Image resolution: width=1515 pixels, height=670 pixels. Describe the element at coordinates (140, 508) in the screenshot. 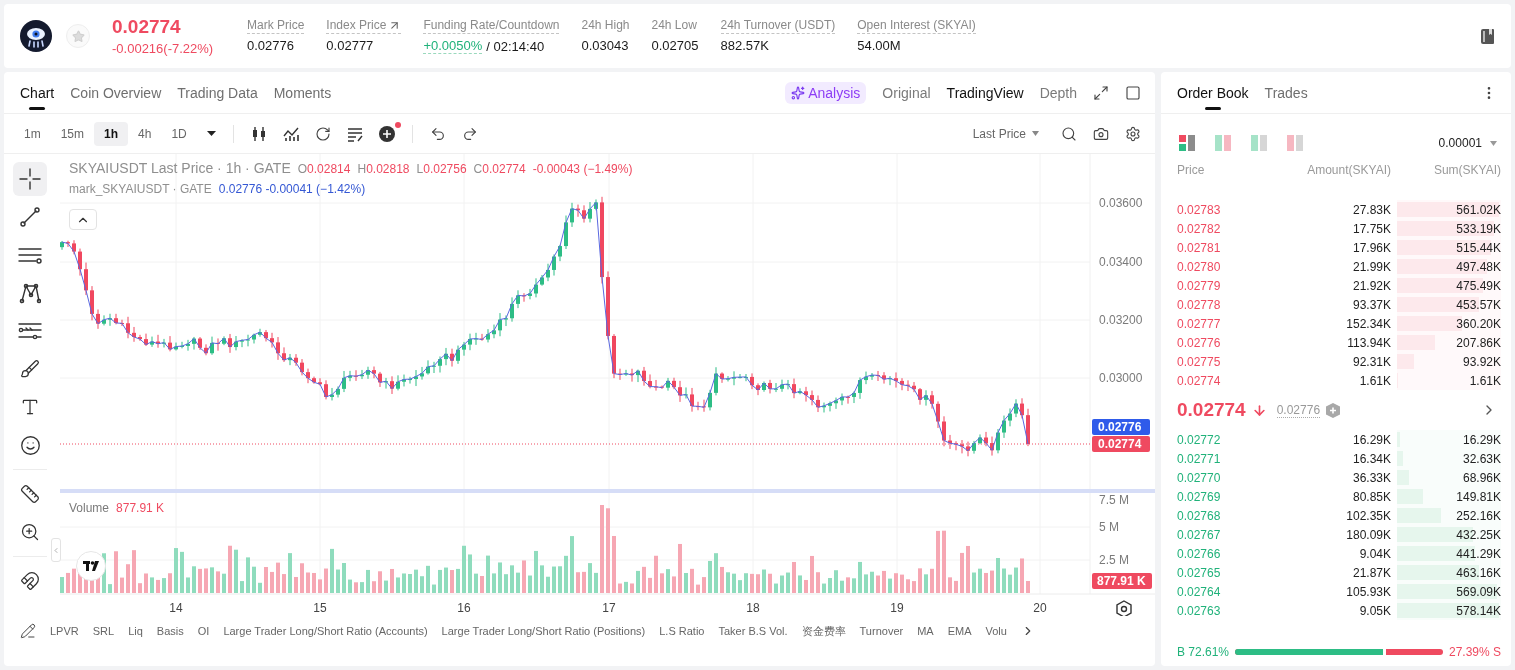

I see `volume-value: 877.91 K` at that location.